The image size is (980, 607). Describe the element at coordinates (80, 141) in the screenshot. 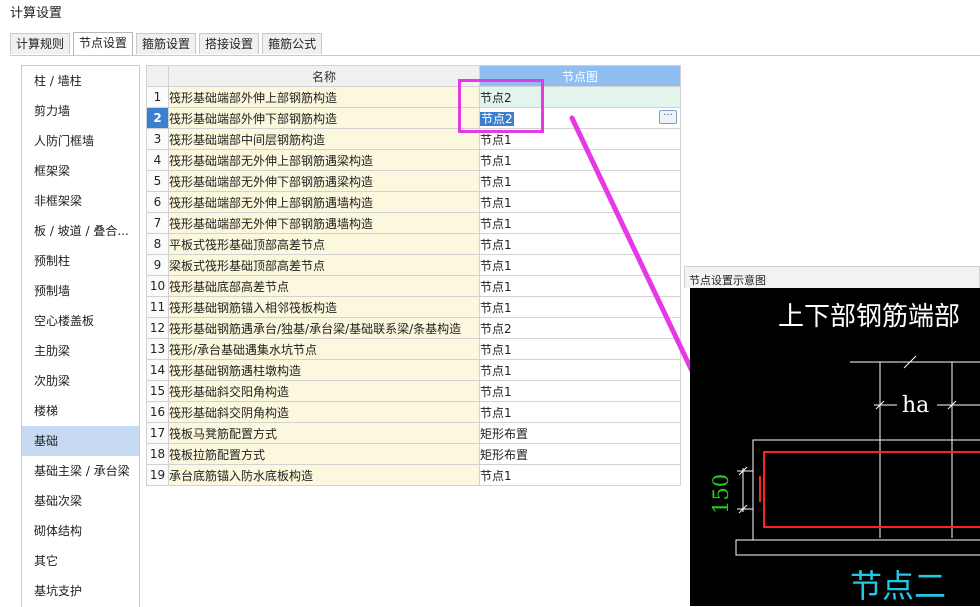

I see `sidebar-item-civil-defense-door-wall: 人防门框墙` at that location.